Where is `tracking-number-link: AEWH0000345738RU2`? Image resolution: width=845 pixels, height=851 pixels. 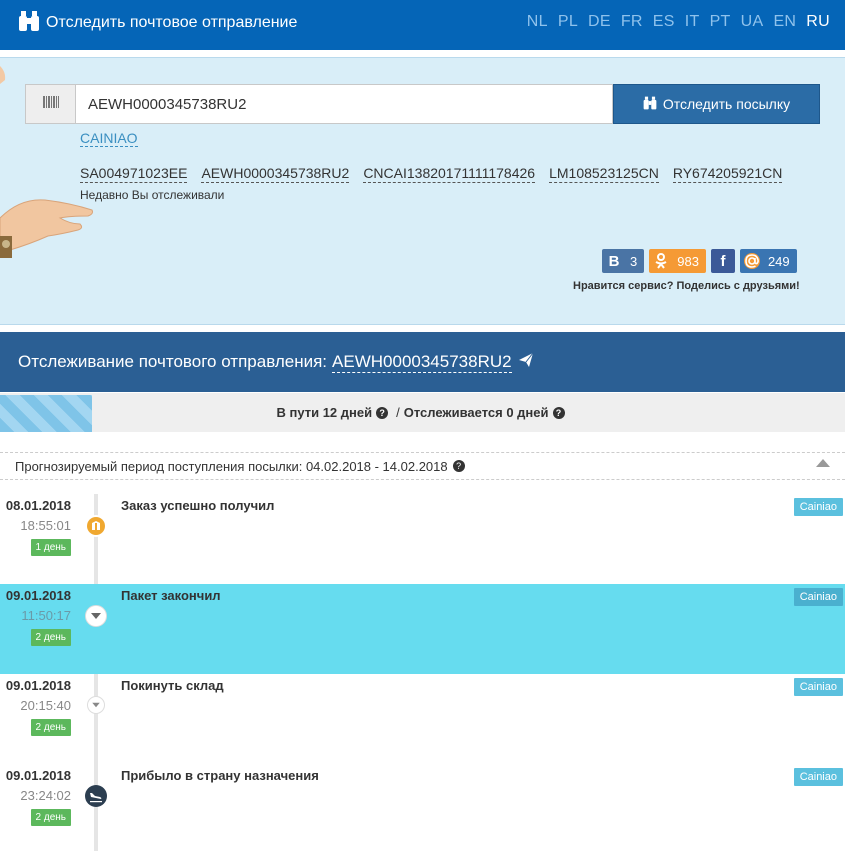
tracking-number-link: AEWH0000345738RU2 is located at coordinates (422, 362).